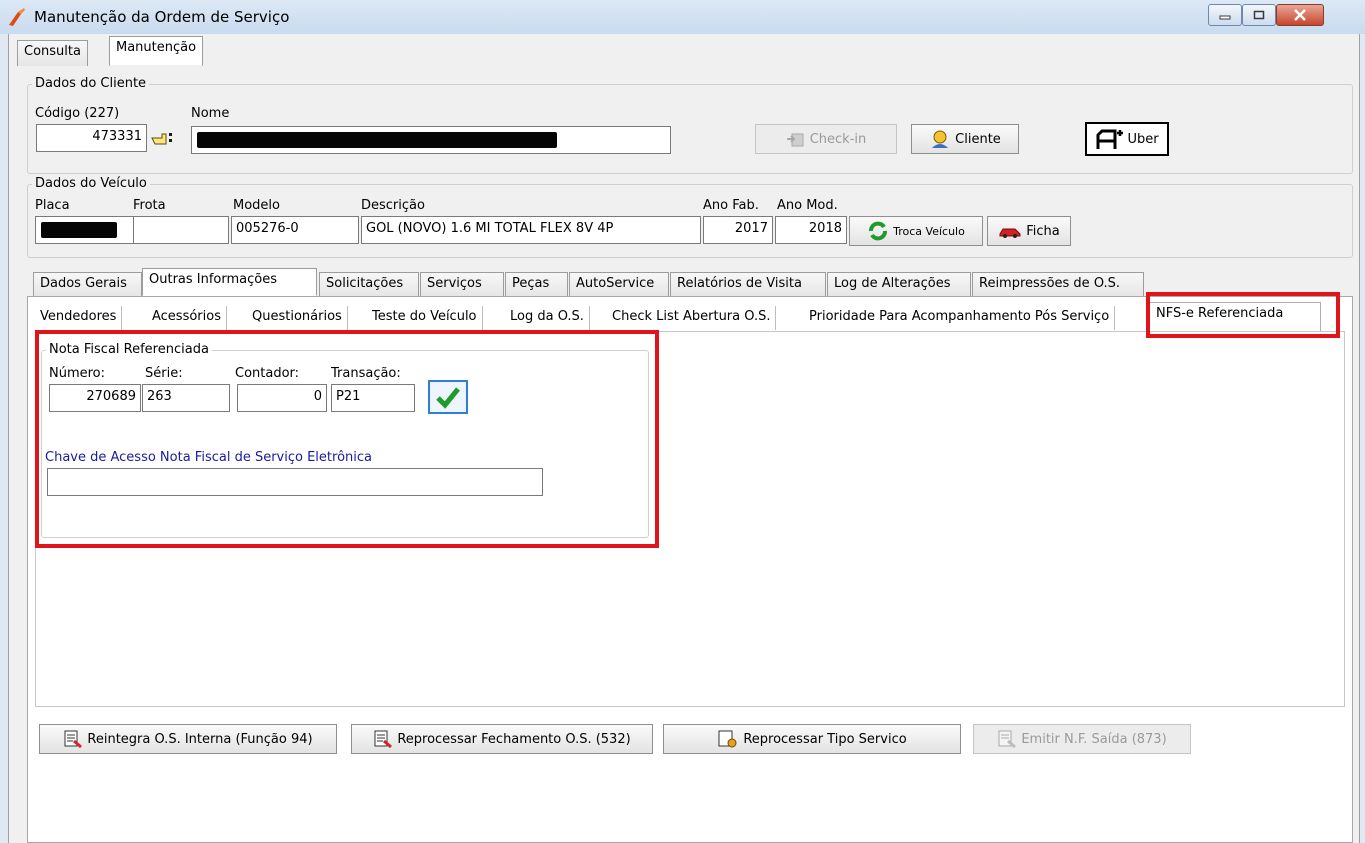 This screenshot has height=843, width=1365. Describe the element at coordinates (91, 138) in the screenshot. I see `codigo-field: 473331` at that location.